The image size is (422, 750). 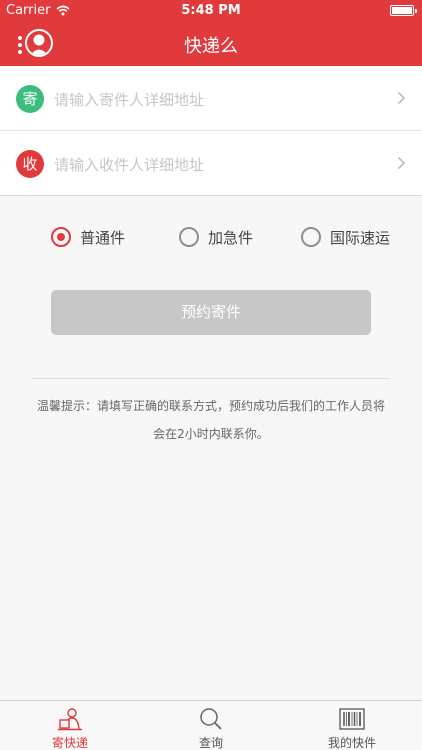 I want to click on shipping-type-options: 普通件 加急件 国际速运, so click(x=211, y=237).